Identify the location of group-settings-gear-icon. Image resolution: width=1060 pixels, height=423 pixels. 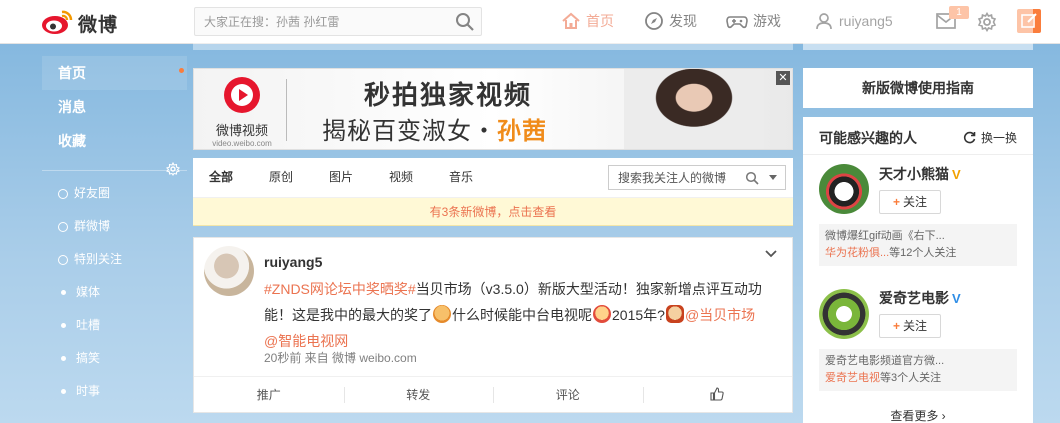
(173, 169).